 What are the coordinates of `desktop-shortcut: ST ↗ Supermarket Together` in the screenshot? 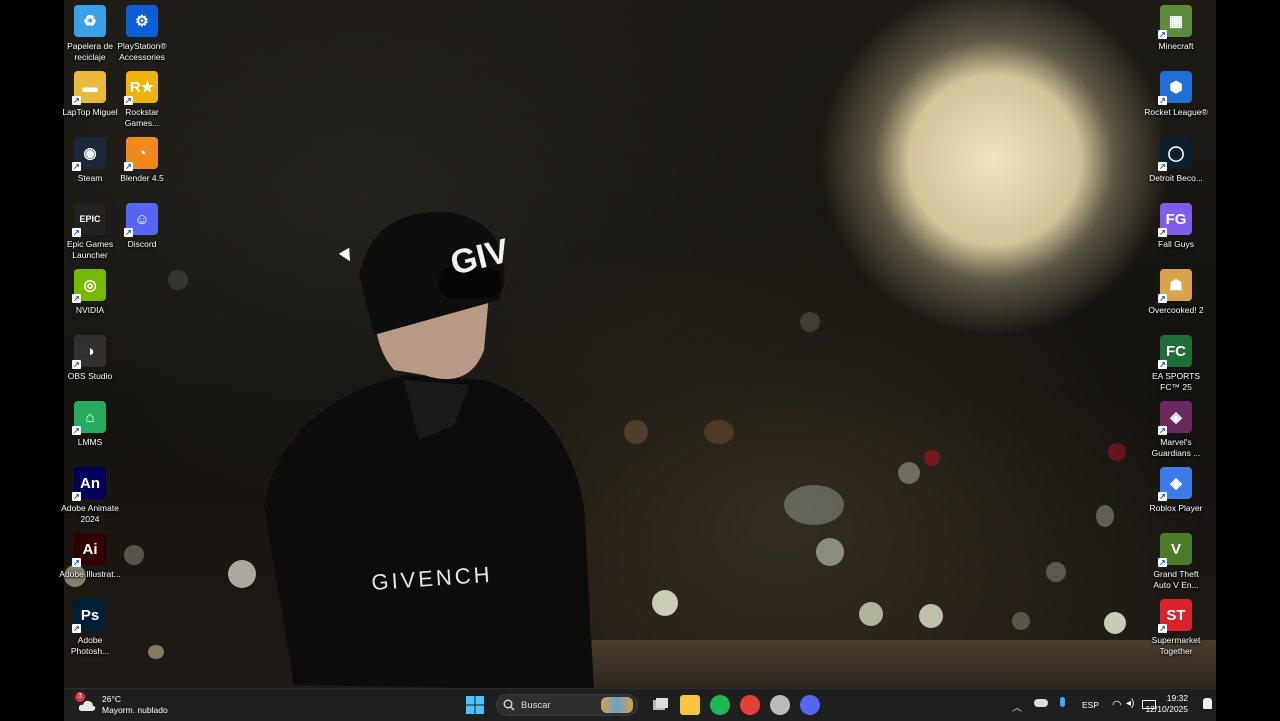 It's located at (1176, 628).